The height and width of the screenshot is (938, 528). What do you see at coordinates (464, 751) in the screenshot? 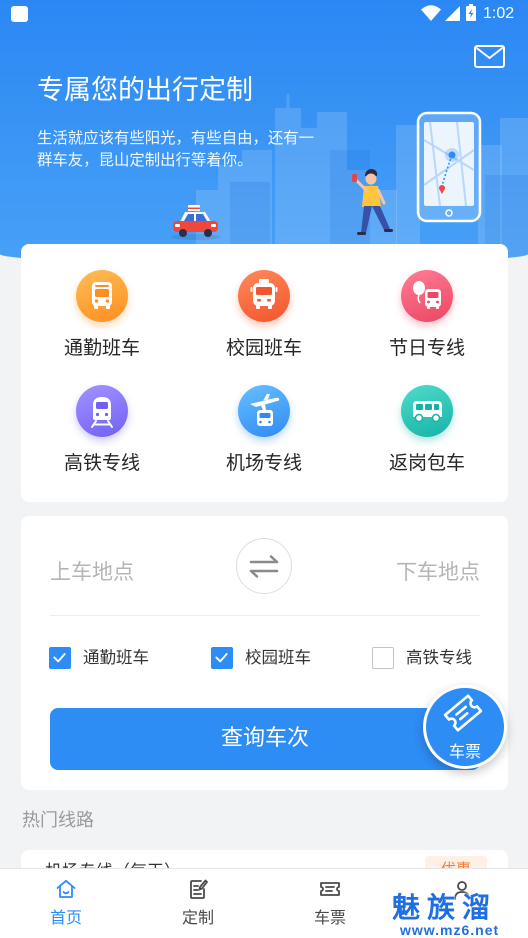
I see `ticket-fab-label: 车票` at bounding box center [464, 751].